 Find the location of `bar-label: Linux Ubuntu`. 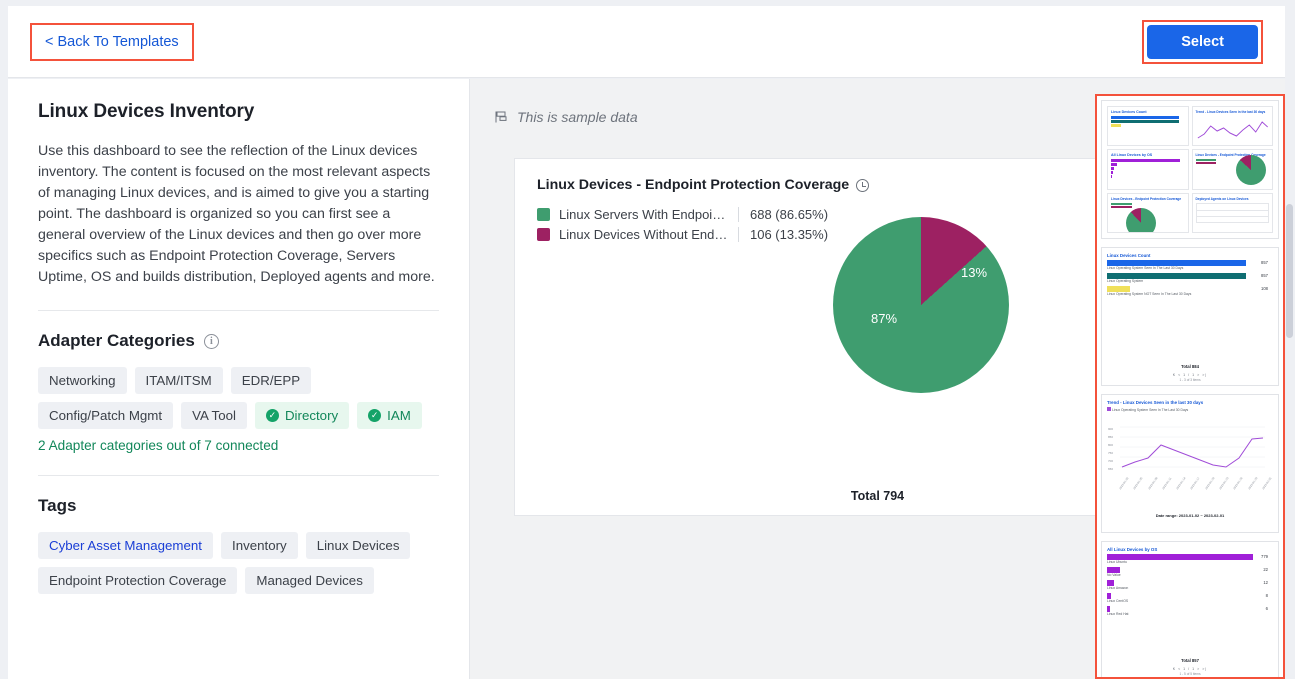

bar-label: Linux Ubuntu is located at coordinates (1117, 562).